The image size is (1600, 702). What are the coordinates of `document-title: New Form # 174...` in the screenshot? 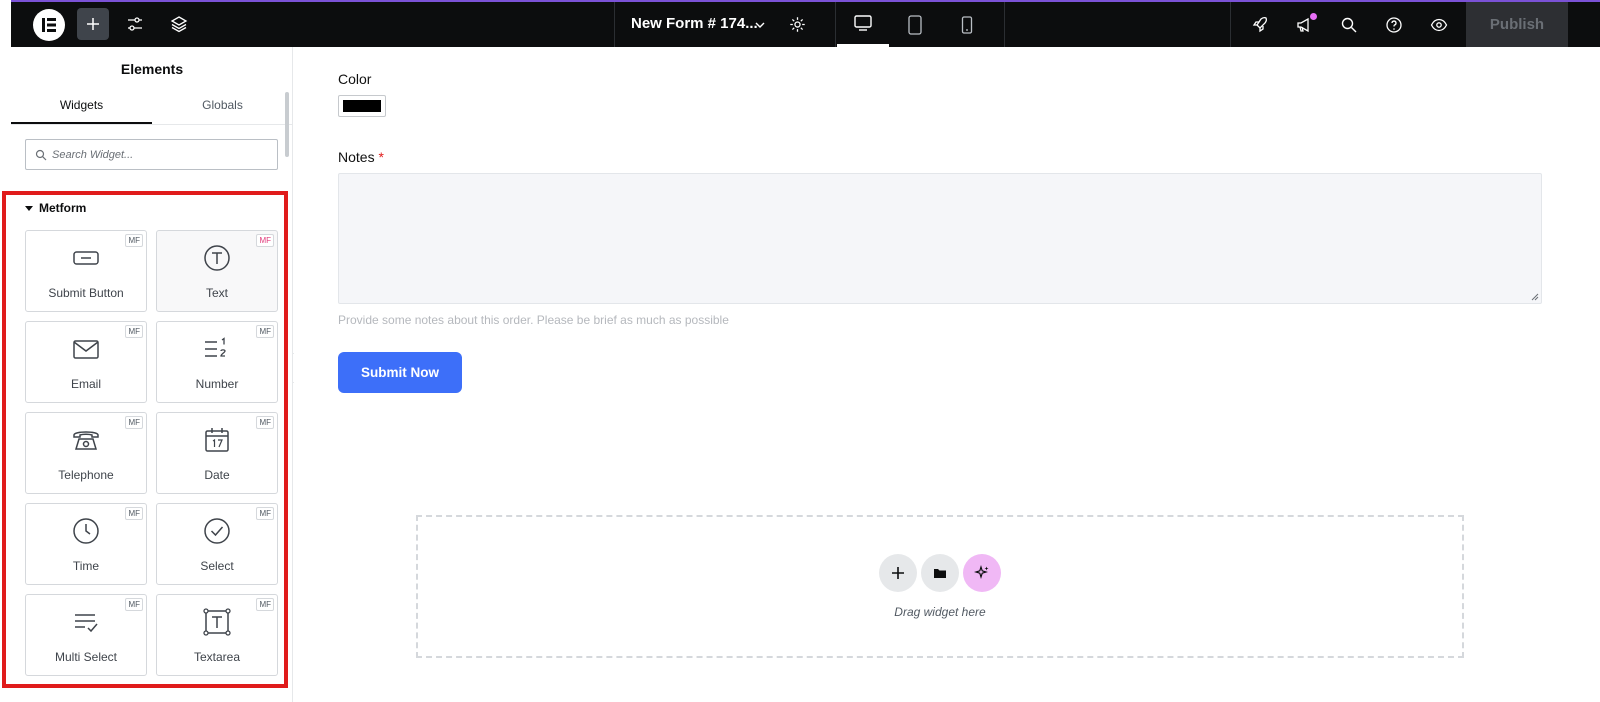 It's located at (694, 23).